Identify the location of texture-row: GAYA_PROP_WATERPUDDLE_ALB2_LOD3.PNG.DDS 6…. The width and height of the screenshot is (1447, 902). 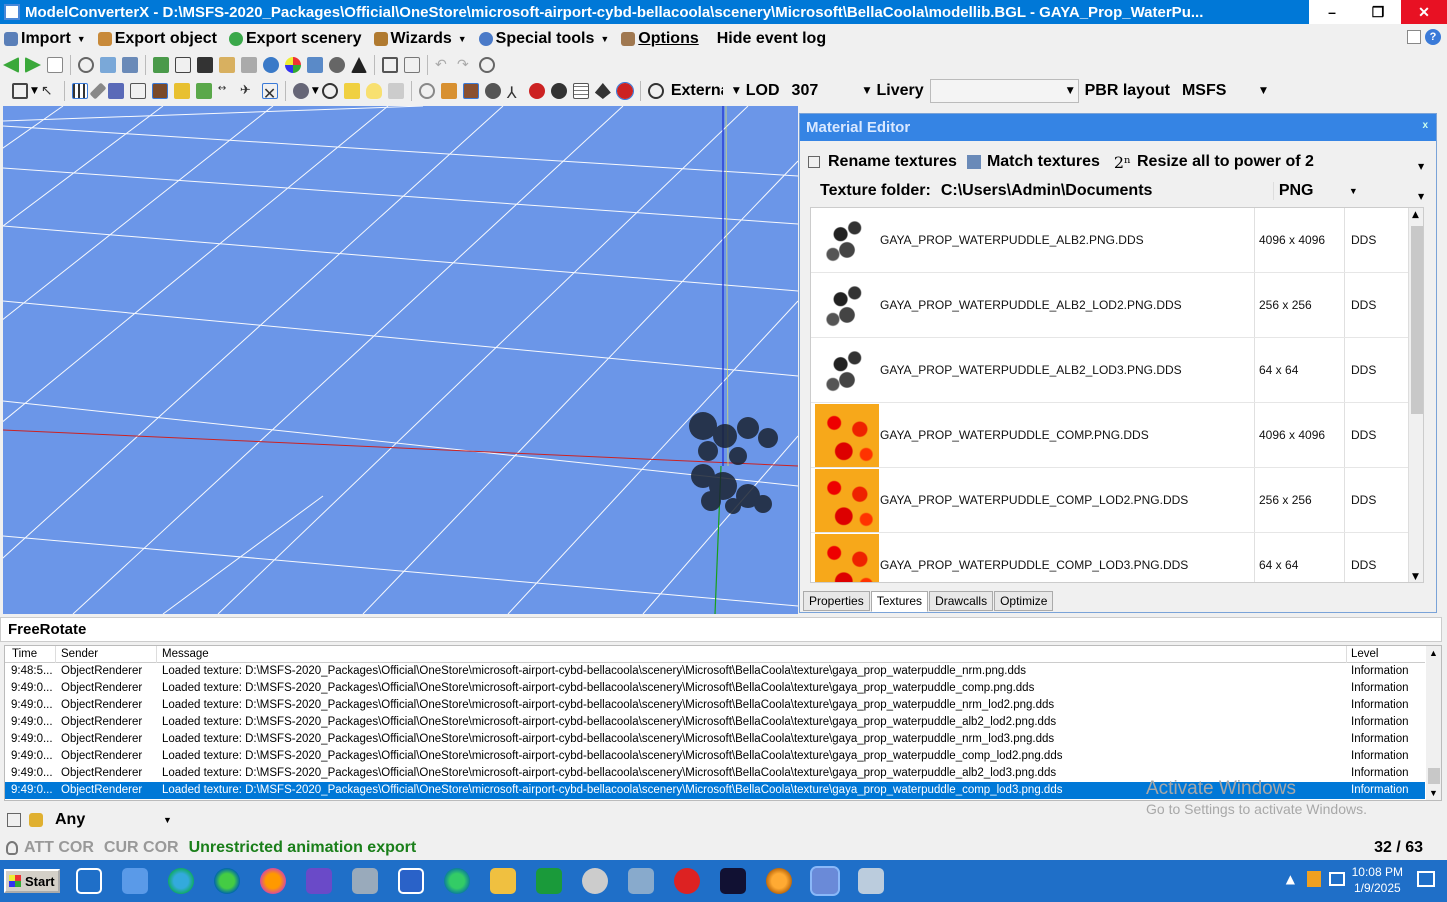
(1110, 370).